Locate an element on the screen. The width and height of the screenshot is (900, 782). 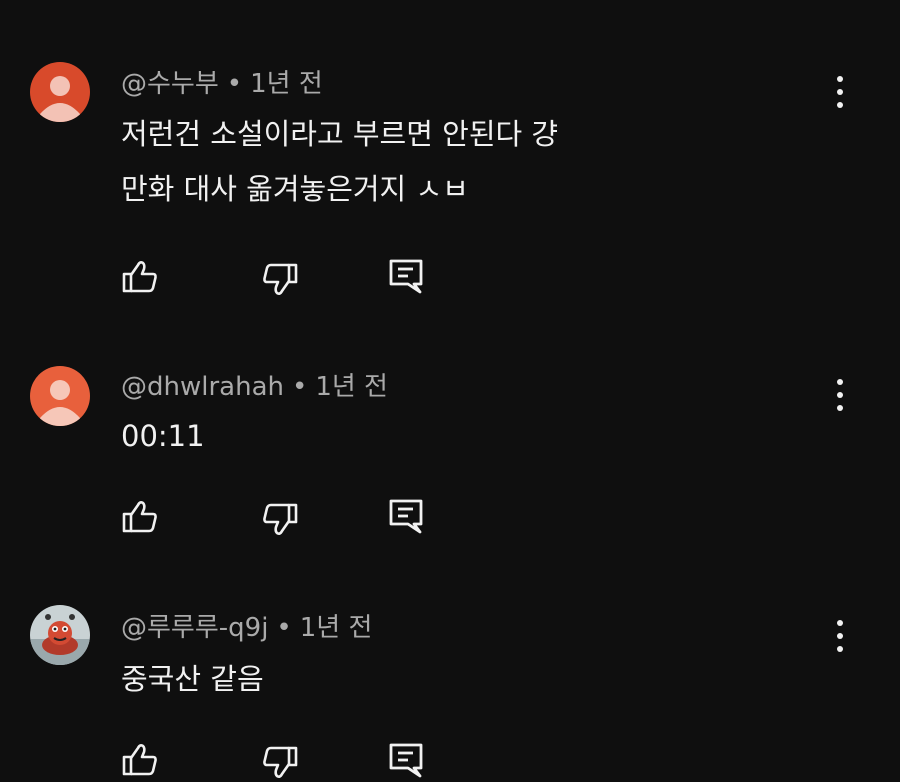
comment-text: 00:11 is located at coordinates (163, 436).